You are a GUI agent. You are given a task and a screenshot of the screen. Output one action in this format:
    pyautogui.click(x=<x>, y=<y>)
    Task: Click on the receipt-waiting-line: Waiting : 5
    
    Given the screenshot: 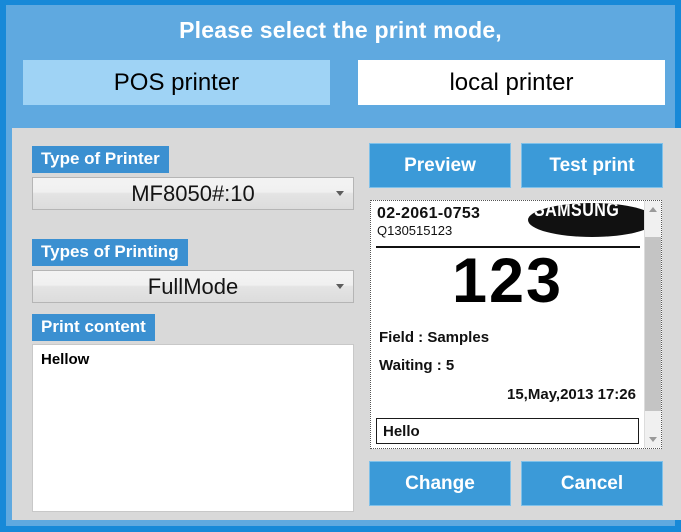 What is the action you would take?
    pyautogui.click(x=417, y=365)
    